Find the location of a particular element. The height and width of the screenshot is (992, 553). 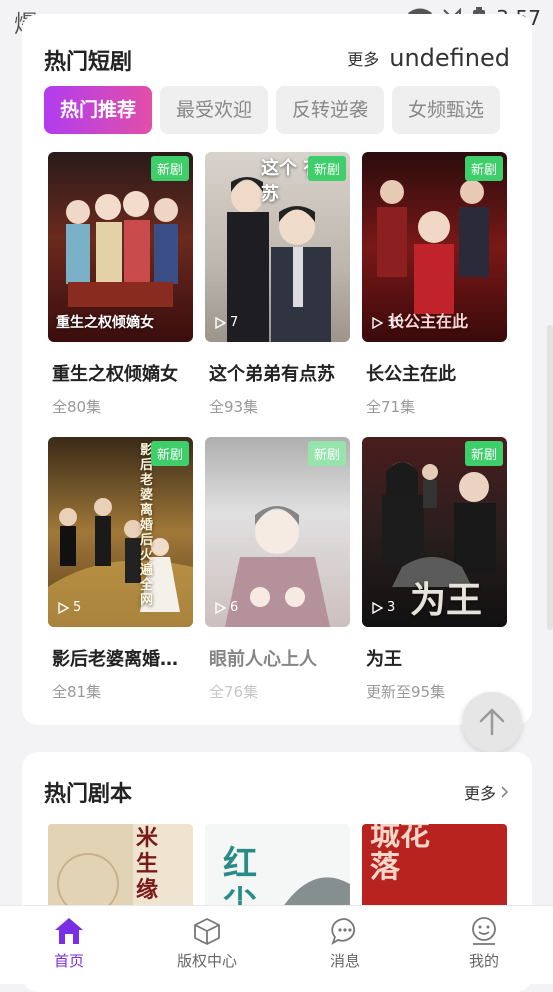

nav-messages: 消息 is located at coordinates (345, 943).